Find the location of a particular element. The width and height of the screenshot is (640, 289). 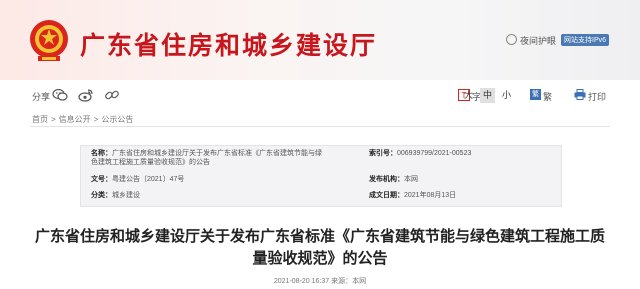

publish-info: 2021-08-20 16:37 来源：本网 is located at coordinates (320, 281).